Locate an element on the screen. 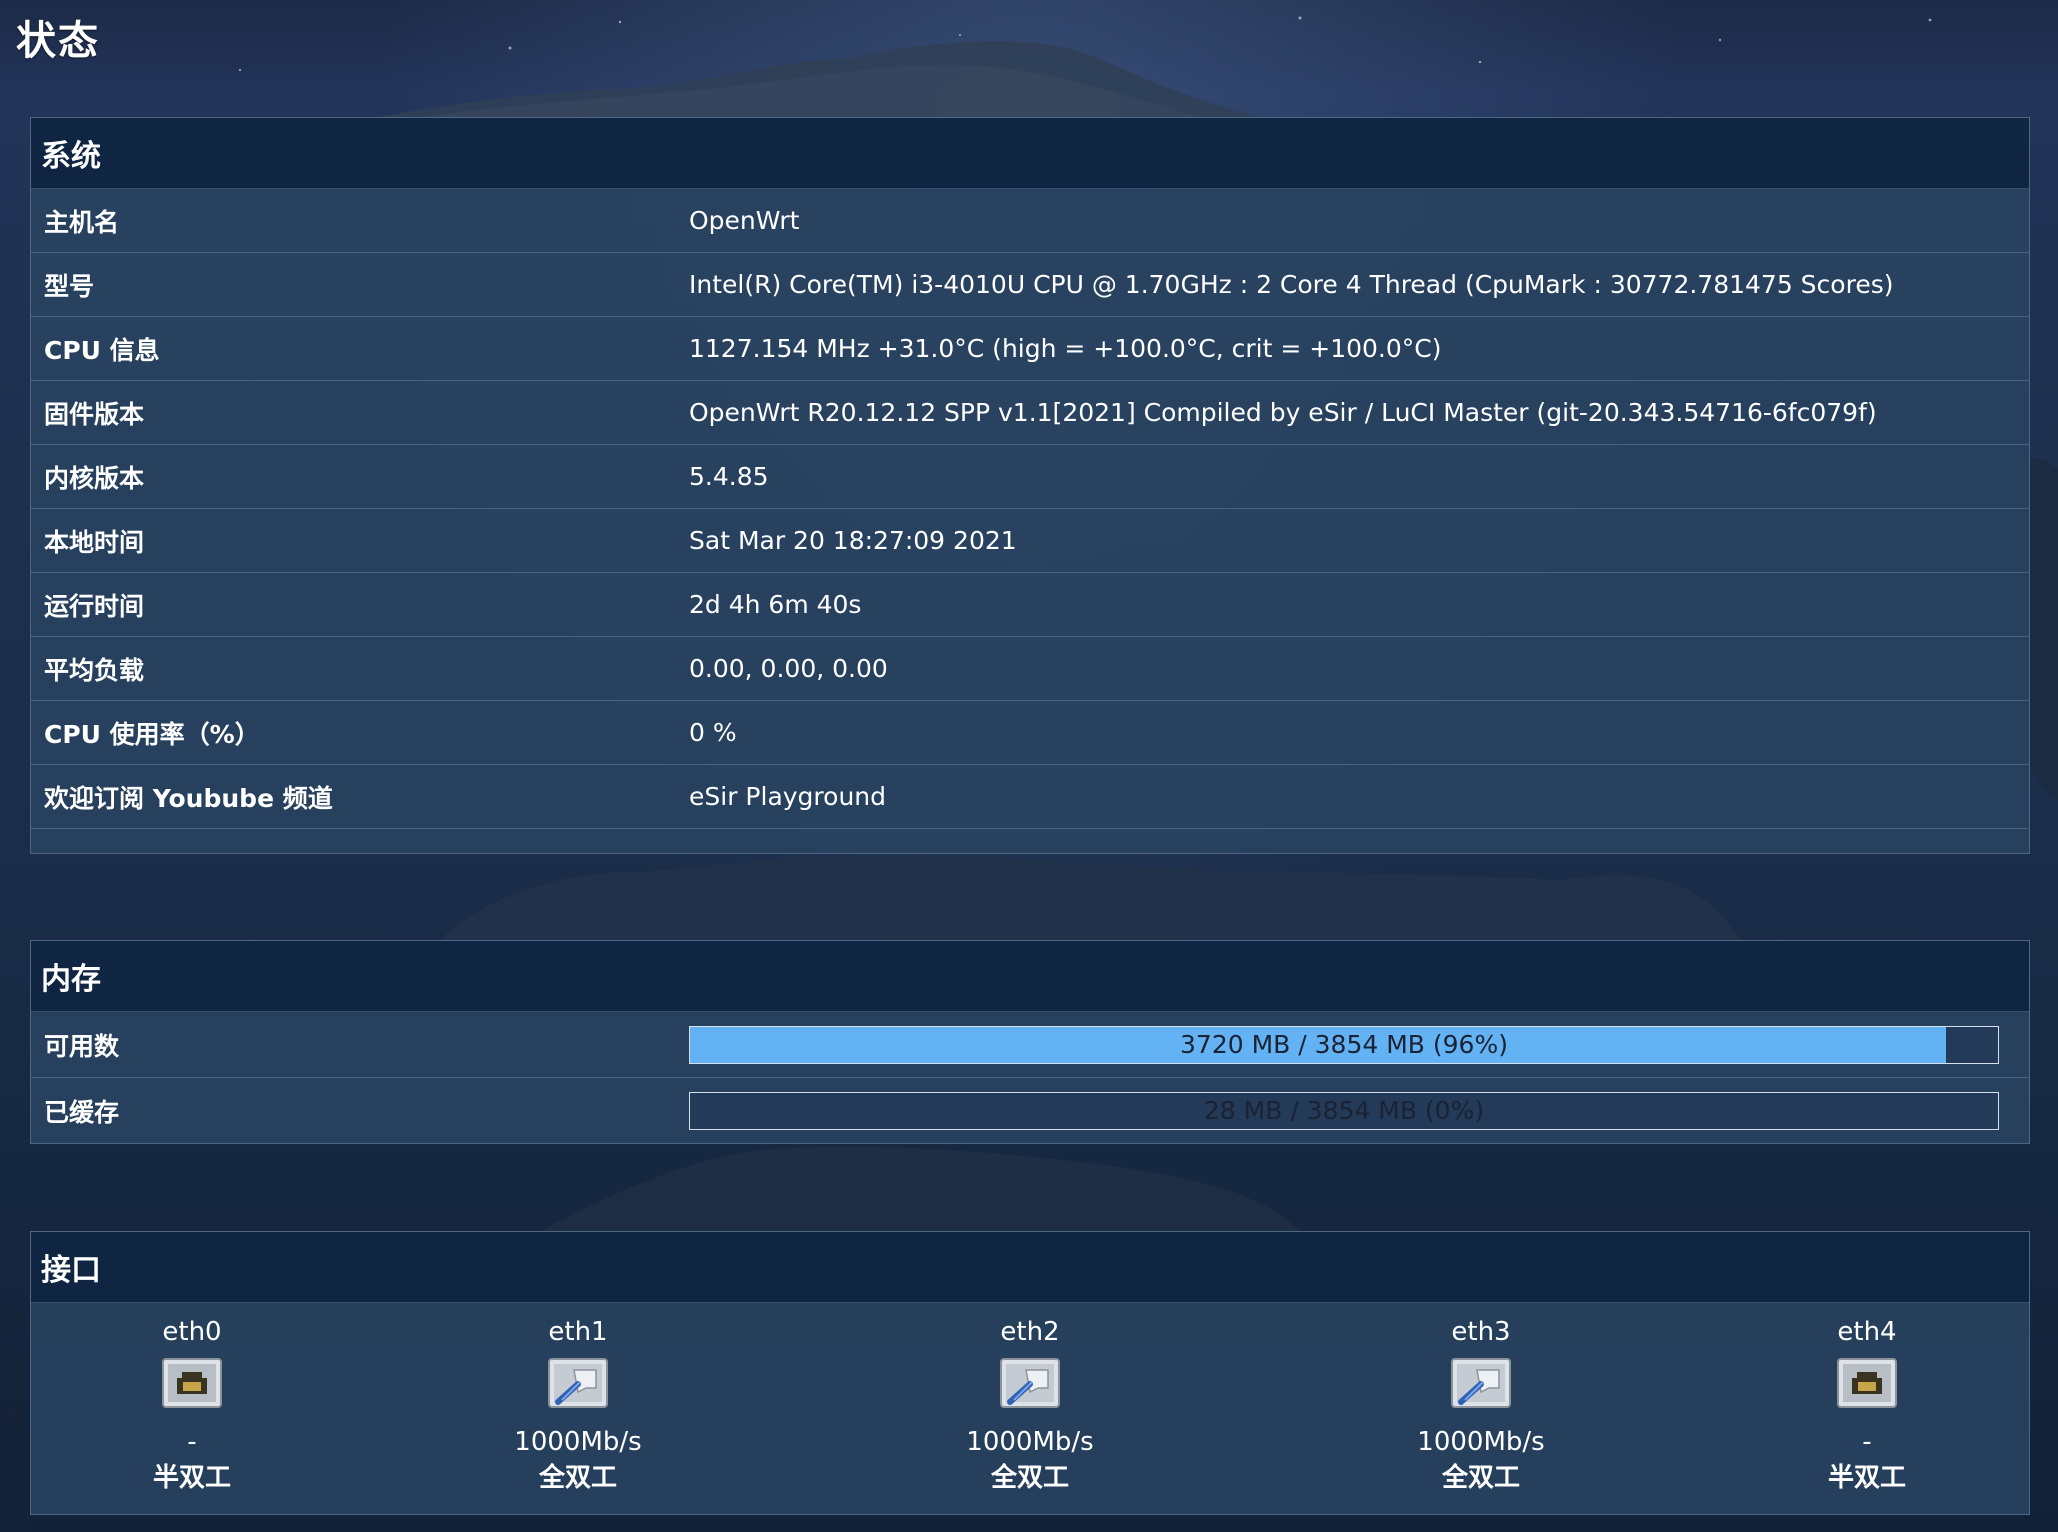  row-label: 固件版本 is located at coordinates (94, 414).